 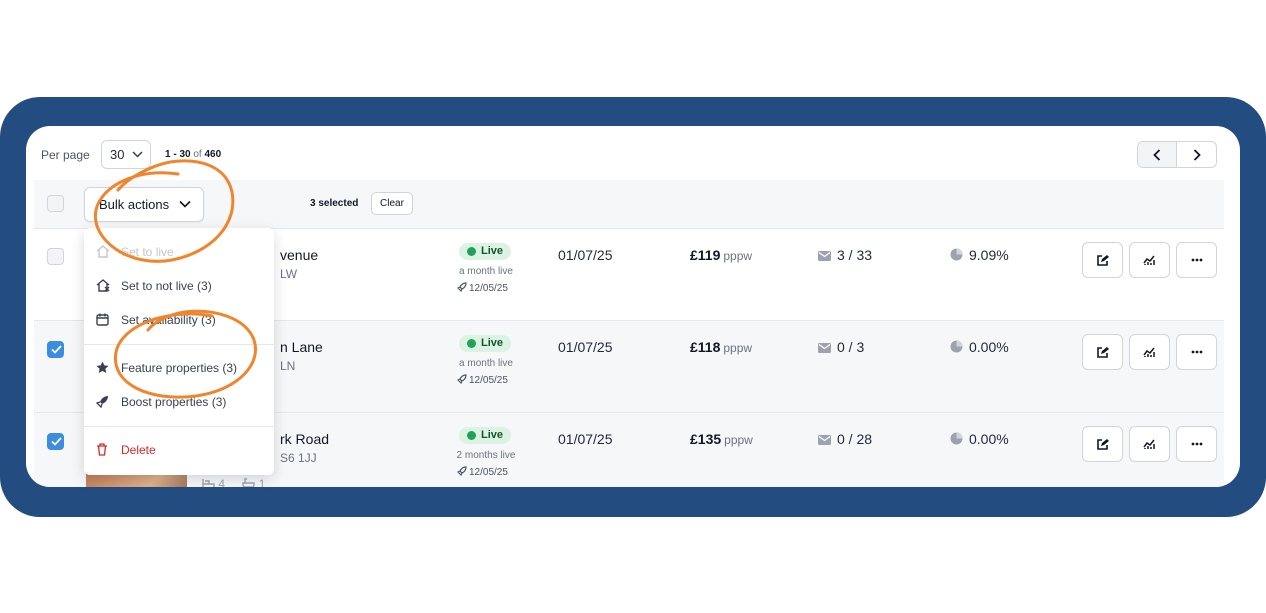 I want to click on property-postcode: LW, so click(x=289, y=274).